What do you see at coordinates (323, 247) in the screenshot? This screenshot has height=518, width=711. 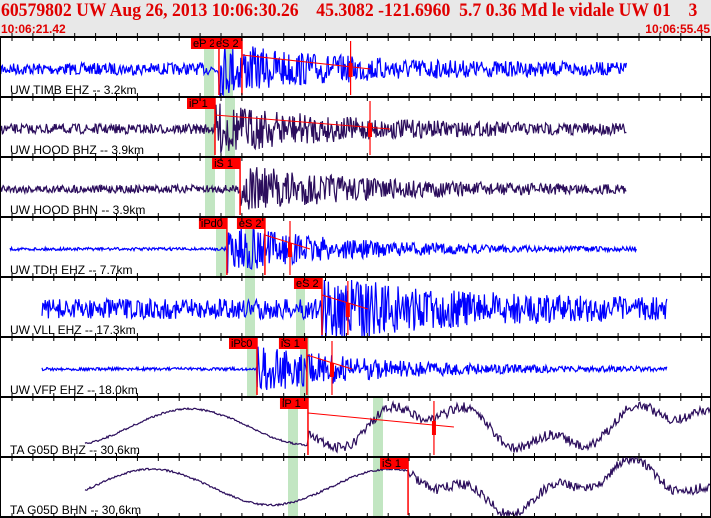 I see `channel-panel: iPd0 eS 2UW TDH EHZ -- 7.7km` at bounding box center [323, 247].